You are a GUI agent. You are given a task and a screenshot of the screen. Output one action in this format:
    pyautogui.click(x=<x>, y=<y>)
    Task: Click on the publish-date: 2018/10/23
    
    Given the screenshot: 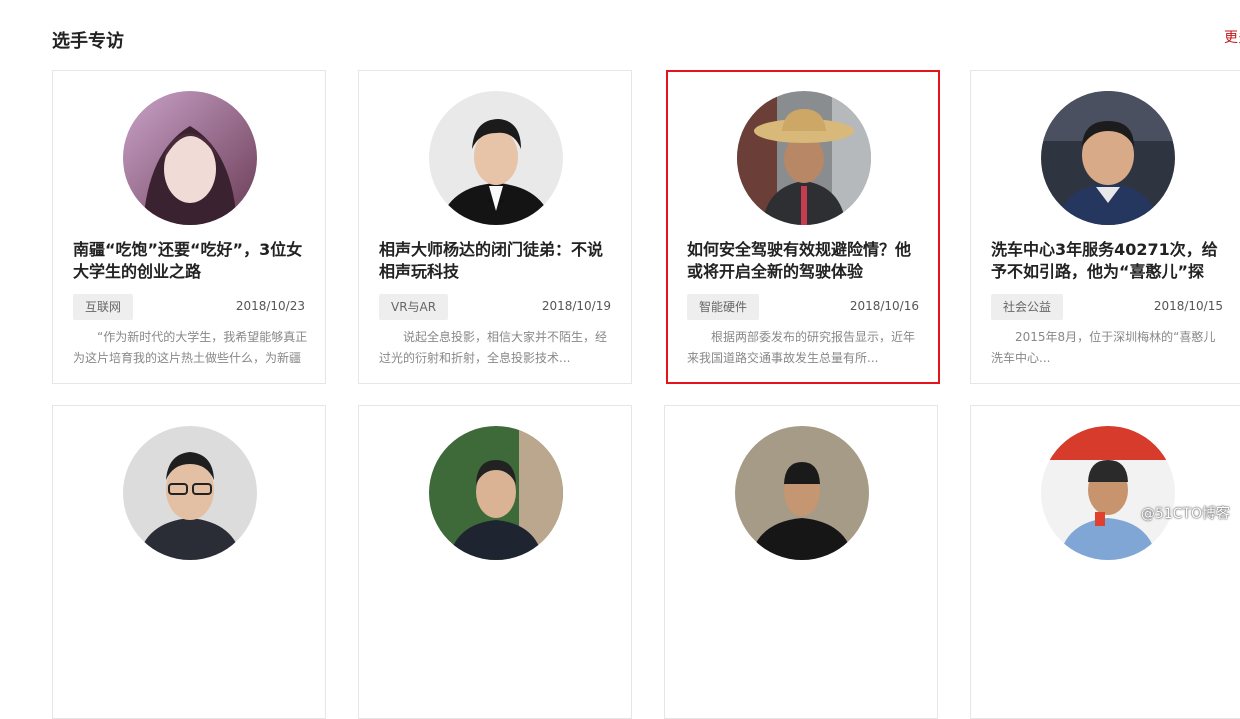 What is the action you would take?
    pyautogui.click(x=270, y=306)
    